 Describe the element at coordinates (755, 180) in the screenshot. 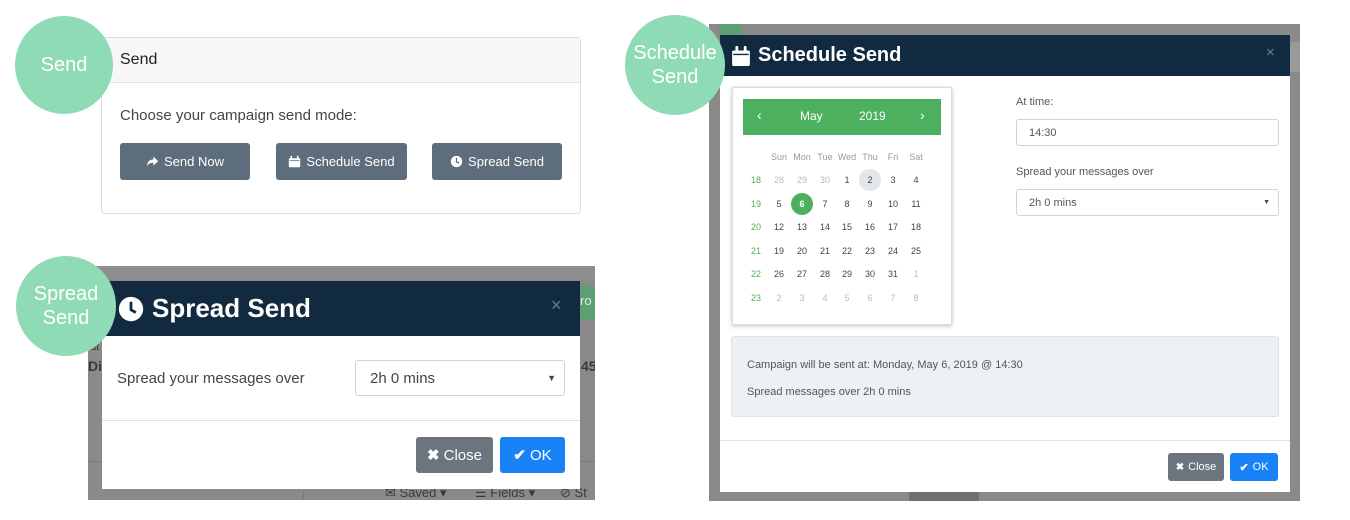

I see `week-number: 18` at that location.